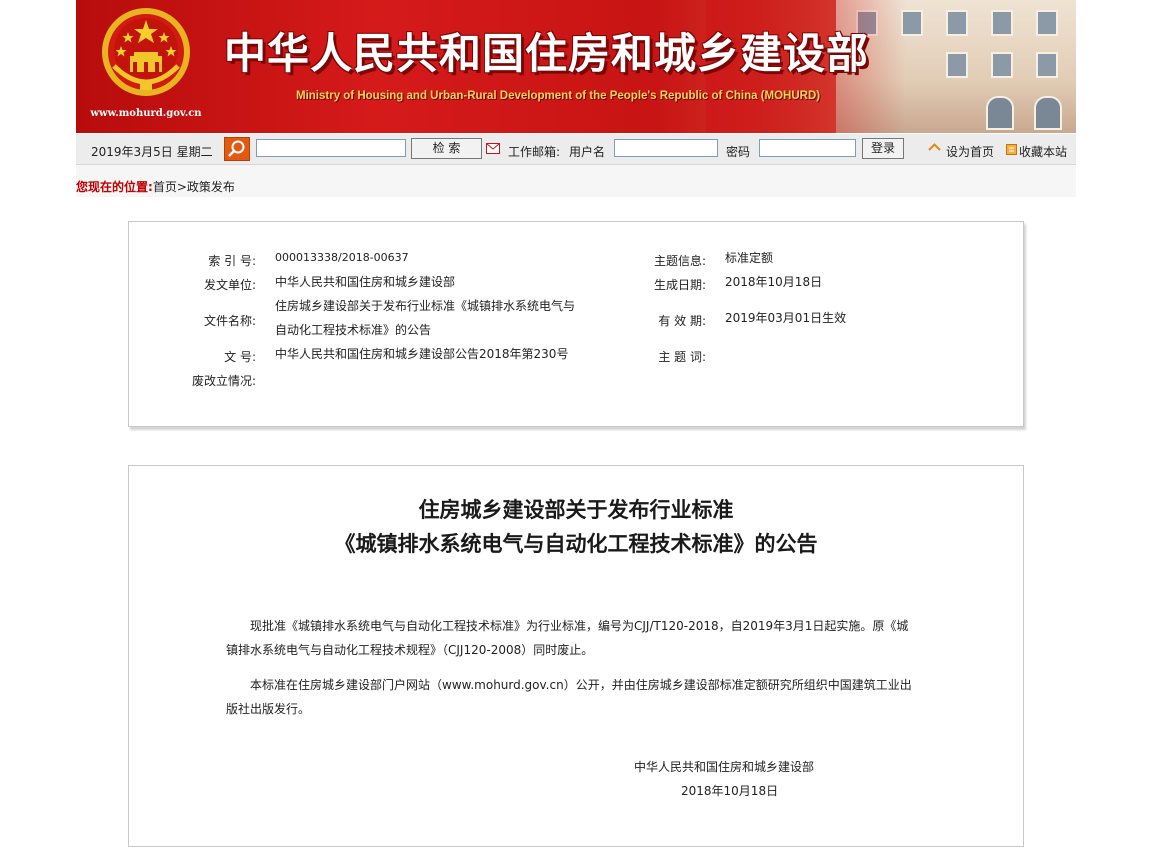 The height and width of the screenshot is (847, 1150). Describe the element at coordinates (587, 152) in the screenshot. I see `username-label: 用户名` at that location.